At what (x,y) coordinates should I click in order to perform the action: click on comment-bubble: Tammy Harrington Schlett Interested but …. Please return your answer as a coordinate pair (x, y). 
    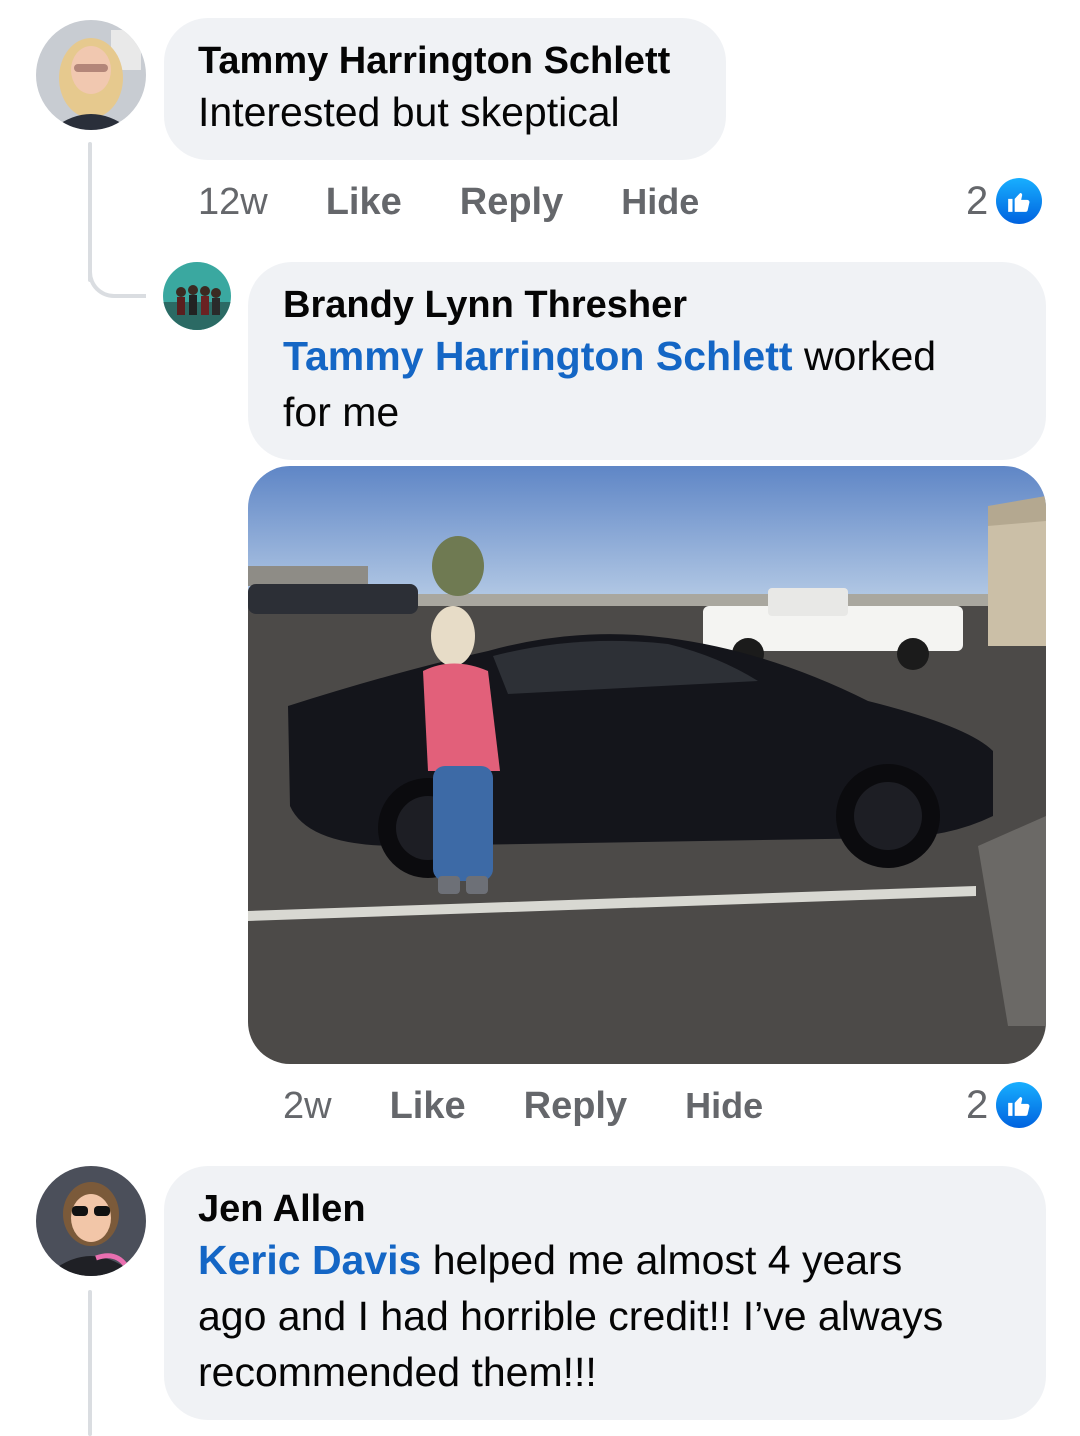
    Looking at the image, I should click on (445, 89).